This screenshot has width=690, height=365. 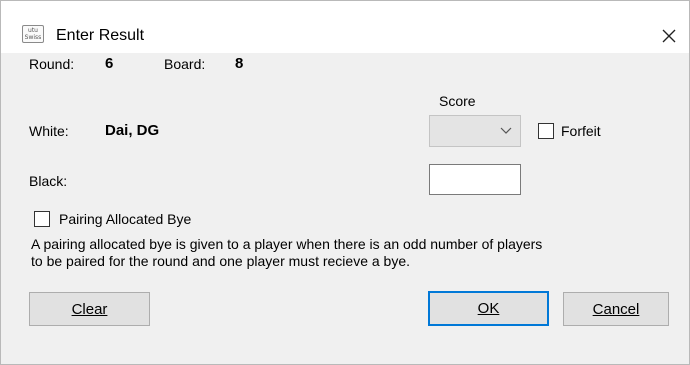 What do you see at coordinates (42, 219) in the screenshot?
I see `pairing-bye-checkbox` at bounding box center [42, 219].